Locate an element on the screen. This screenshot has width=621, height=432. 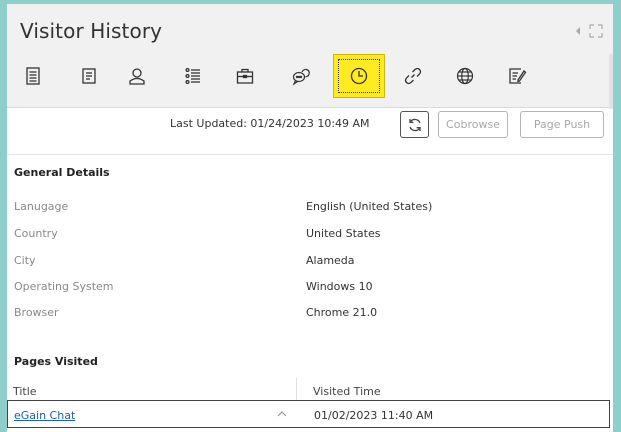
edit-note-icon is located at coordinates (518, 76).